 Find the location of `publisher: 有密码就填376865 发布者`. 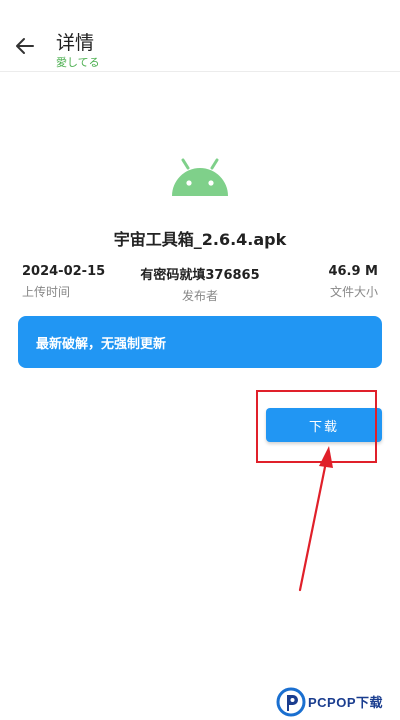

publisher: 有密码就填376865 发布者 is located at coordinates (200, 284).